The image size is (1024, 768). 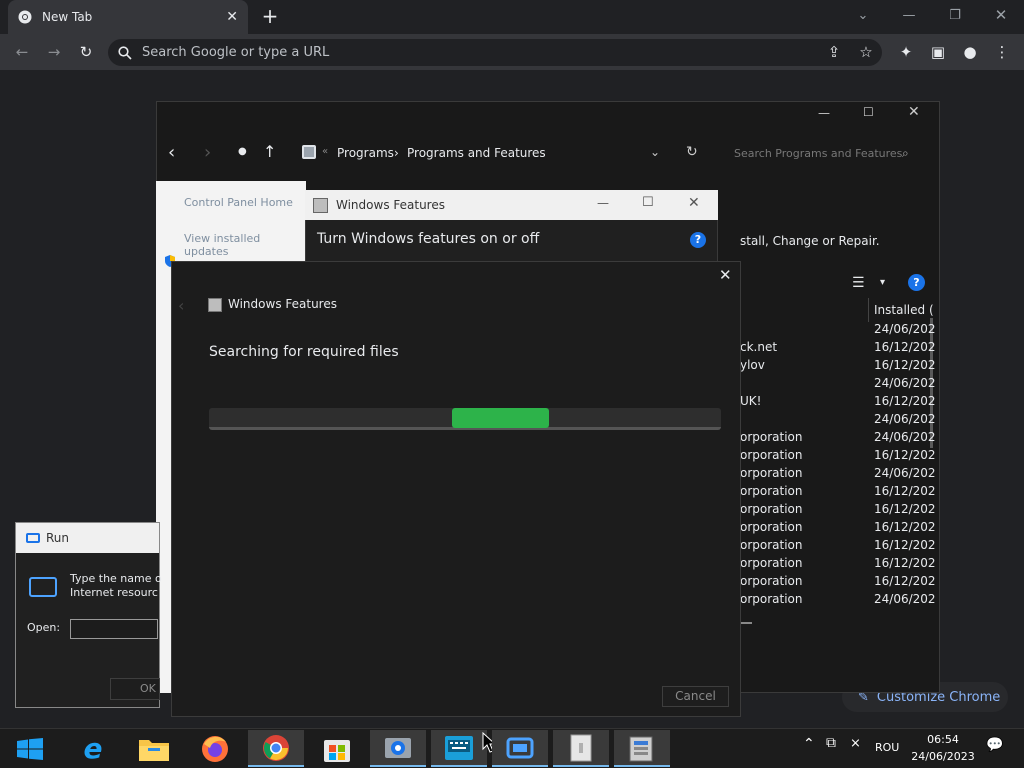 What do you see at coordinates (276, 748) in the screenshot?
I see `taskbar-chrome` at bounding box center [276, 748].